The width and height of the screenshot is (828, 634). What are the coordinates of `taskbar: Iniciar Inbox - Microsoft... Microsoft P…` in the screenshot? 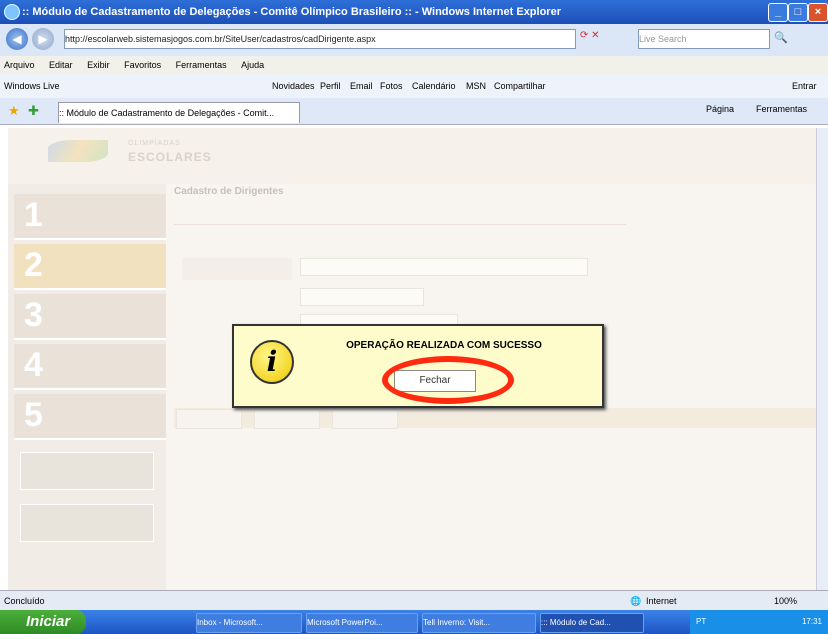 It's located at (414, 622).